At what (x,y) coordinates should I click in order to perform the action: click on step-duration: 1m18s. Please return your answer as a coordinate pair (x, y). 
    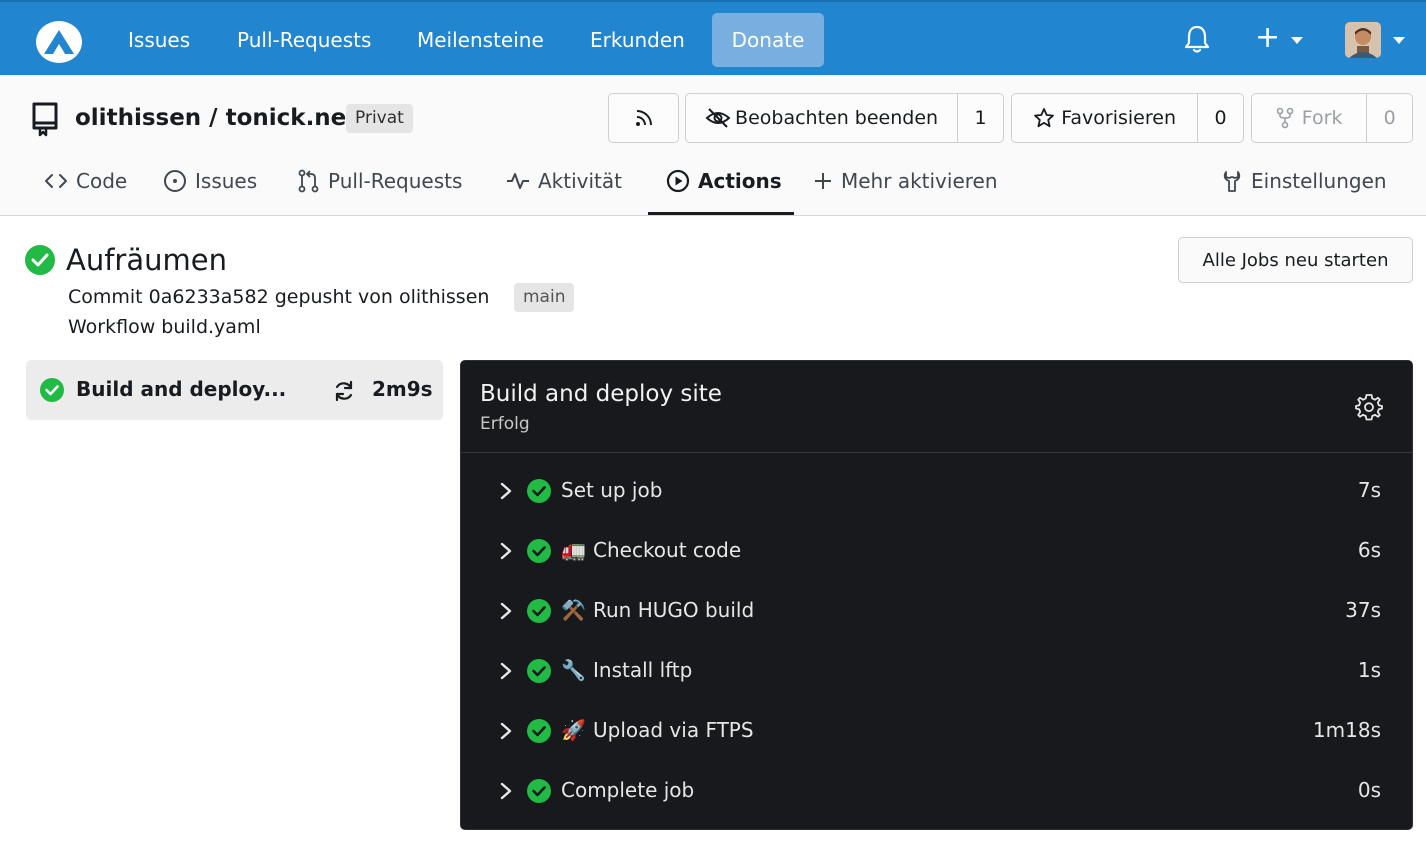
    Looking at the image, I should click on (1346, 730).